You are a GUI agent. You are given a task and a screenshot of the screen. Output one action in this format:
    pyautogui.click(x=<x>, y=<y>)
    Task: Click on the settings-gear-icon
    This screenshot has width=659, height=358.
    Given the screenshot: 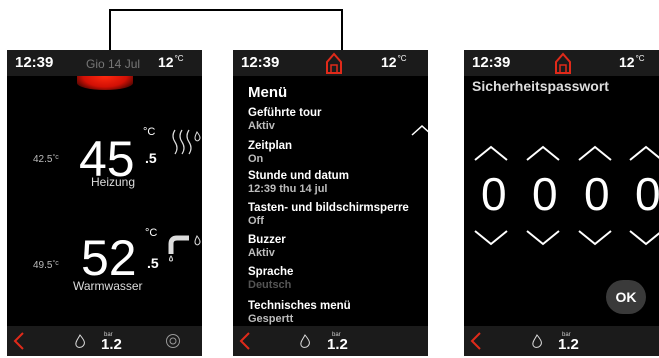 What is the action you would take?
    pyautogui.click(x=173, y=341)
    